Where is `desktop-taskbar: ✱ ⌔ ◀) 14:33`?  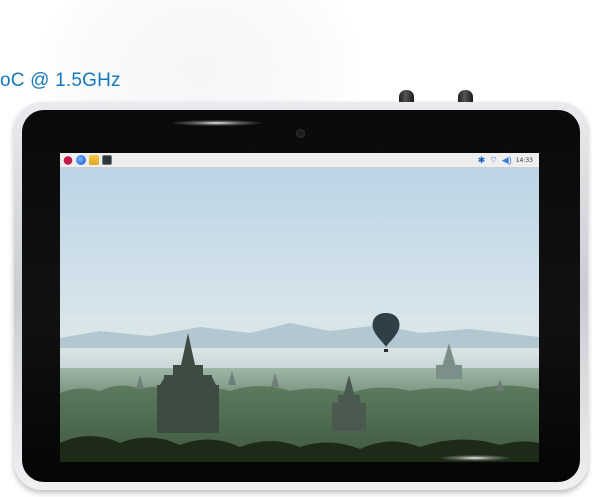 desktop-taskbar: ✱ ⌔ ◀) 14:33 is located at coordinates (299, 160).